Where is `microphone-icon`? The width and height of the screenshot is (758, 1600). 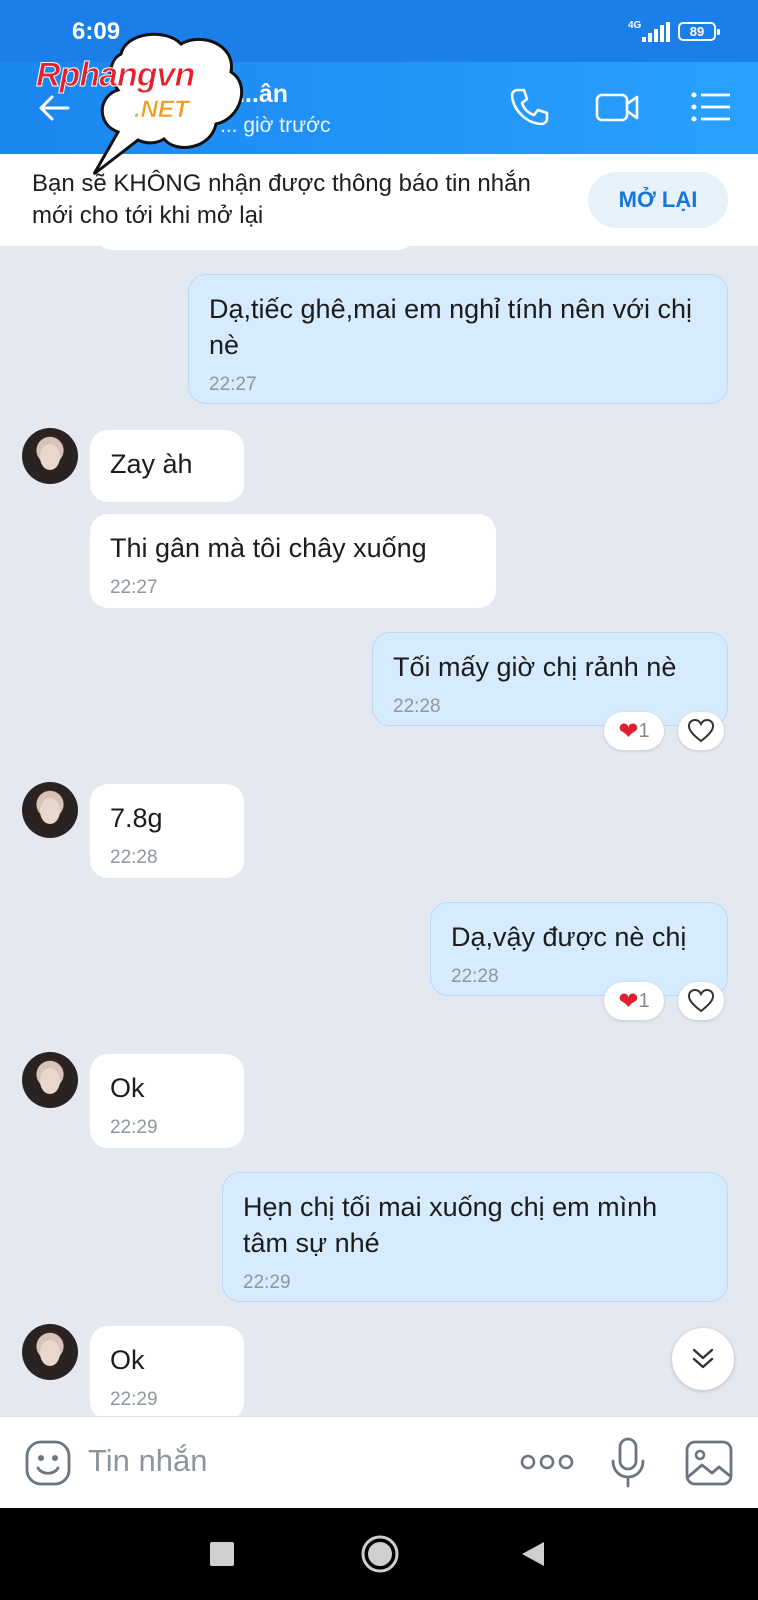
microphone-icon is located at coordinates (628, 1463).